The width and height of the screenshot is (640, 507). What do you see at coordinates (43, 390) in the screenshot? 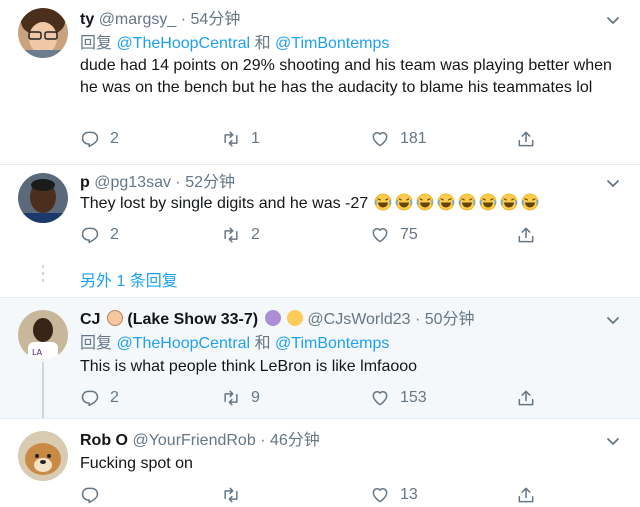
I see `thread-connector` at bounding box center [43, 390].